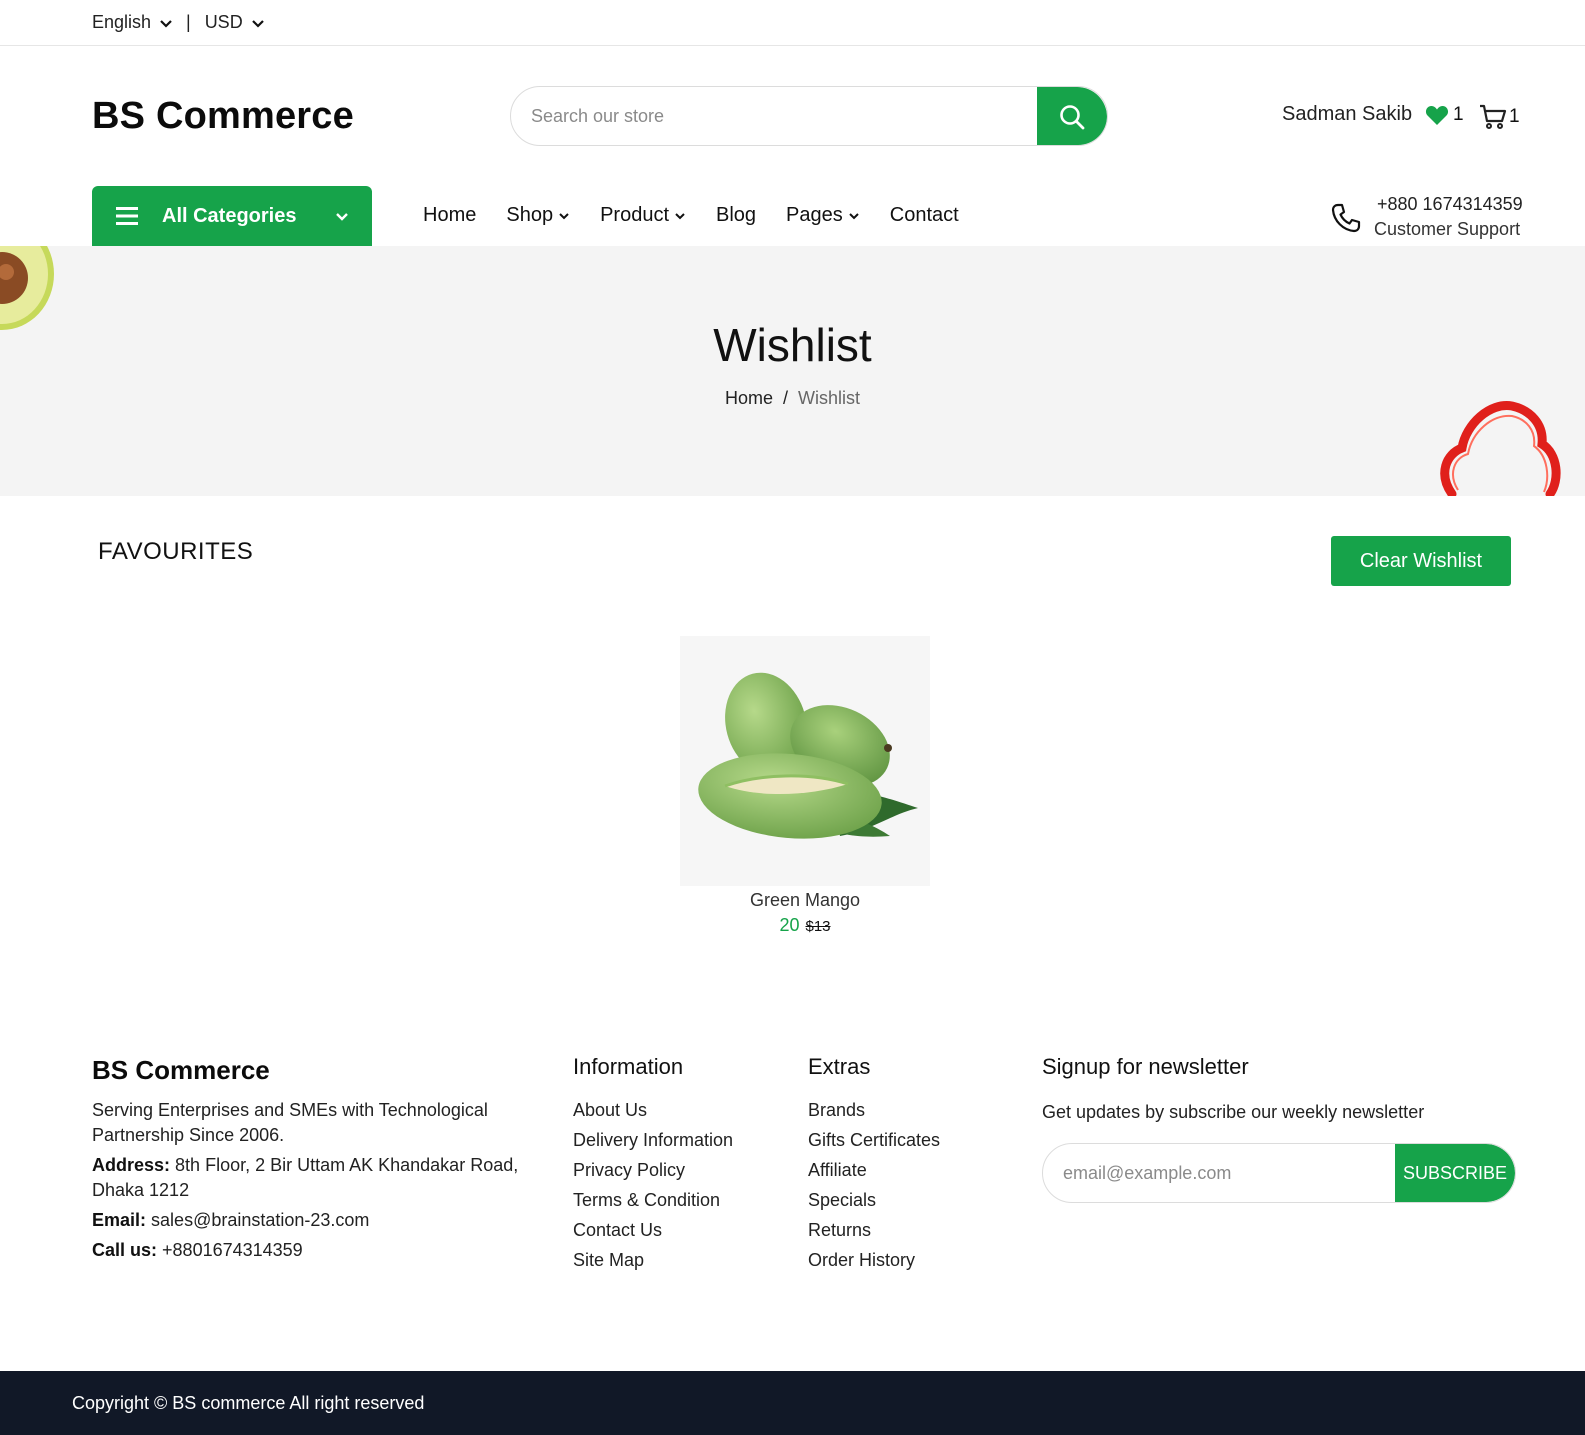 The width and height of the screenshot is (1585, 1435). I want to click on footer-link-about-us: About Us, so click(653, 1115).